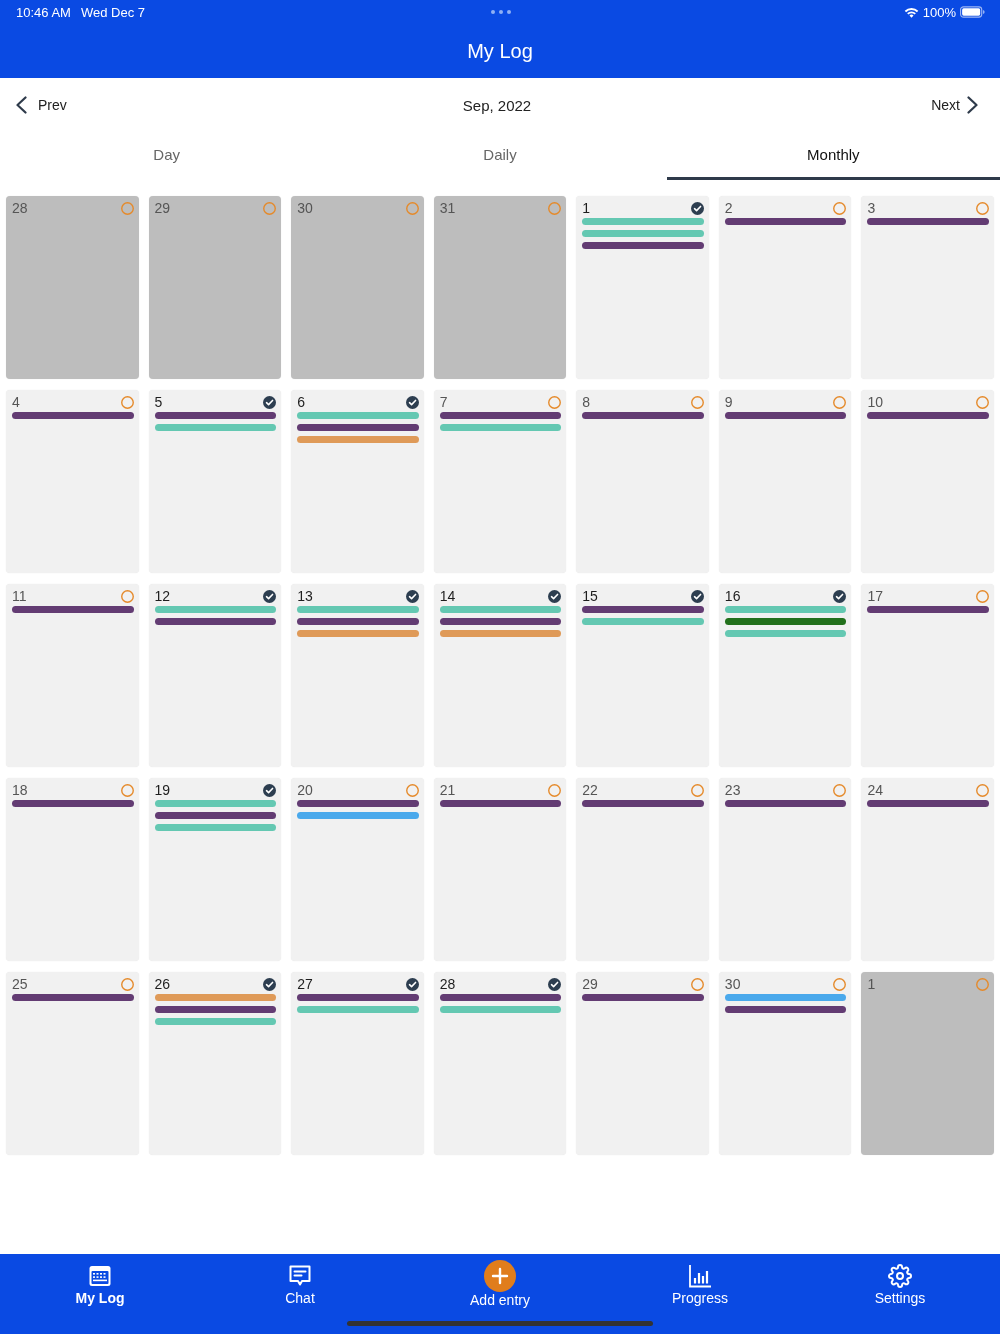 This screenshot has width=1000, height=1334. I want to click on nav-tab: Progress, so click(700, 1281).